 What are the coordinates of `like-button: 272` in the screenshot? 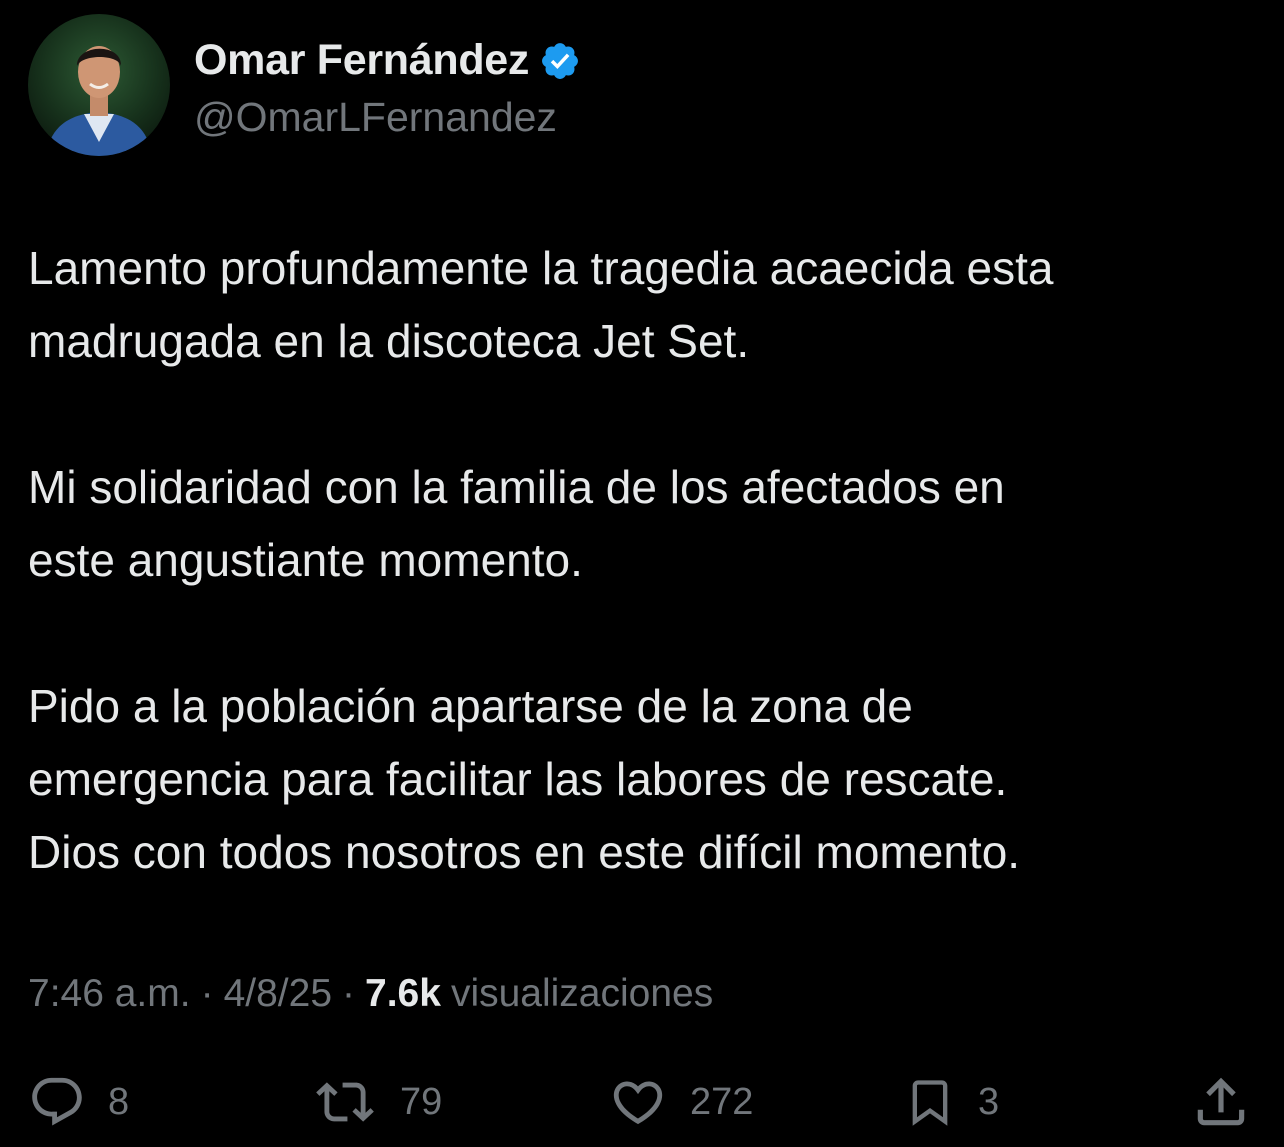 It's located at (680, 1102).